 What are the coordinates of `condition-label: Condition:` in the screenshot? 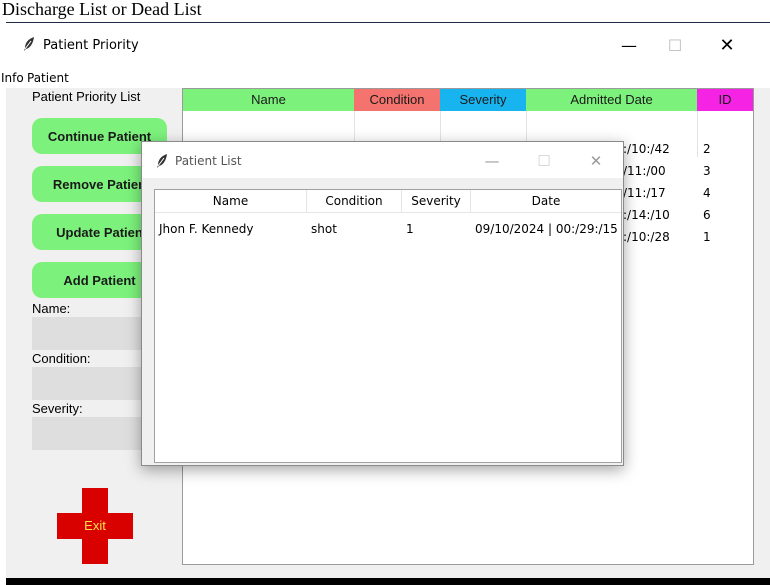 It's located at (61, 358).